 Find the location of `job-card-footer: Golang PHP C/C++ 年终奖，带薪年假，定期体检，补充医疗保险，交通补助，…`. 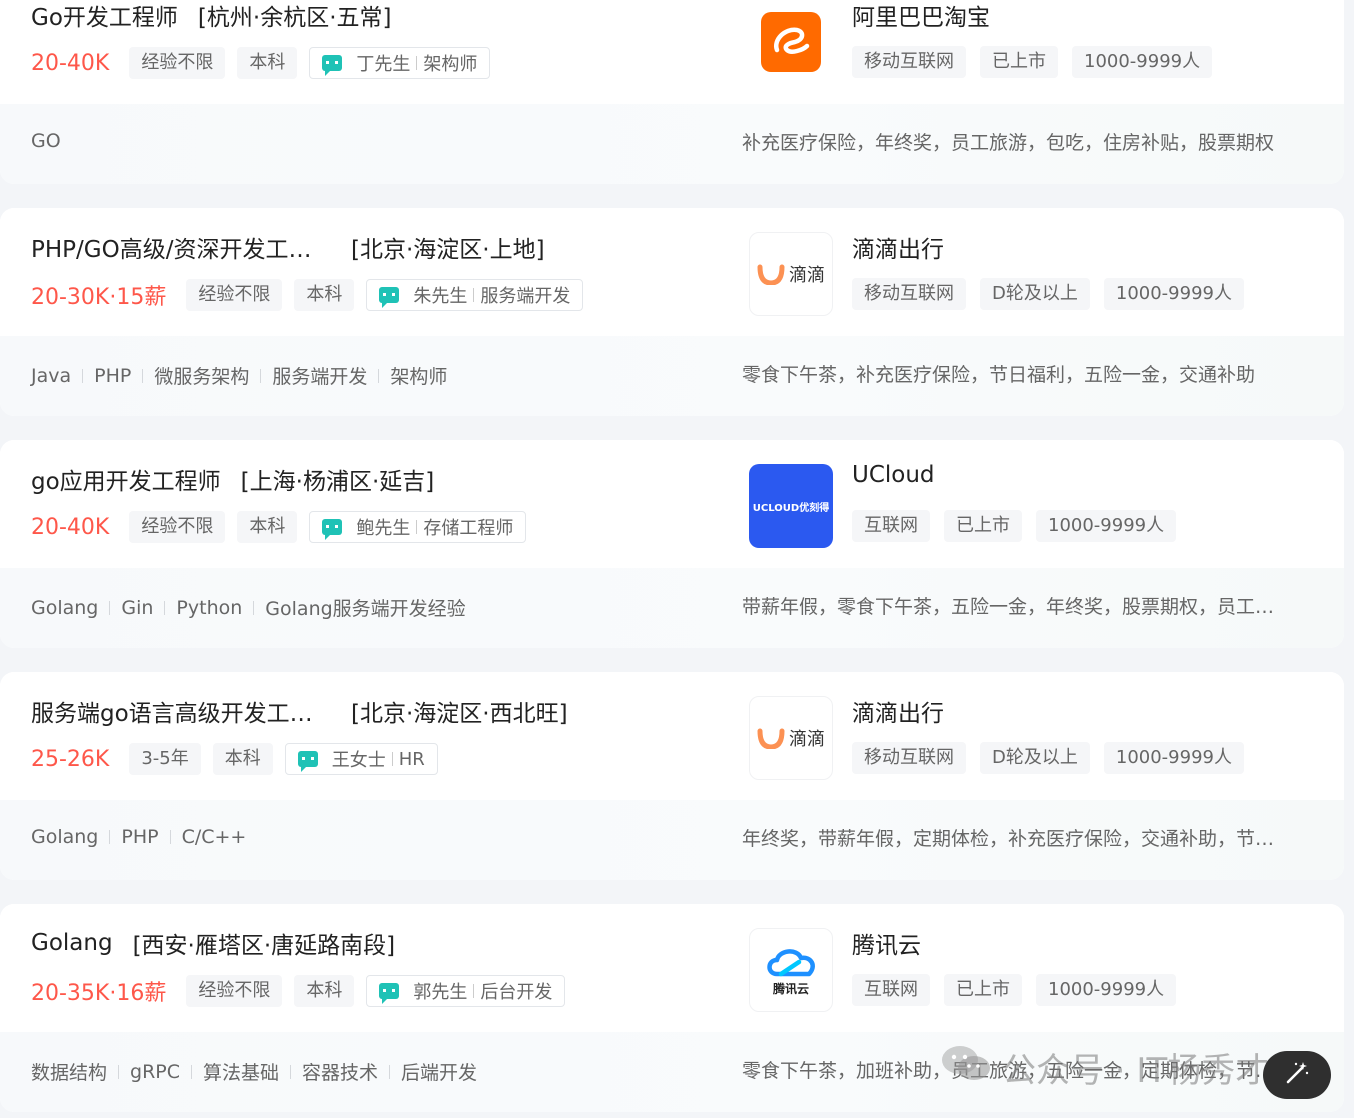

job-card-footer: Golang PHP C/C++ 年终奖，带薪年假，定期体检，补充医疗保险，交通补助，… is located at coordinates (672, 840).